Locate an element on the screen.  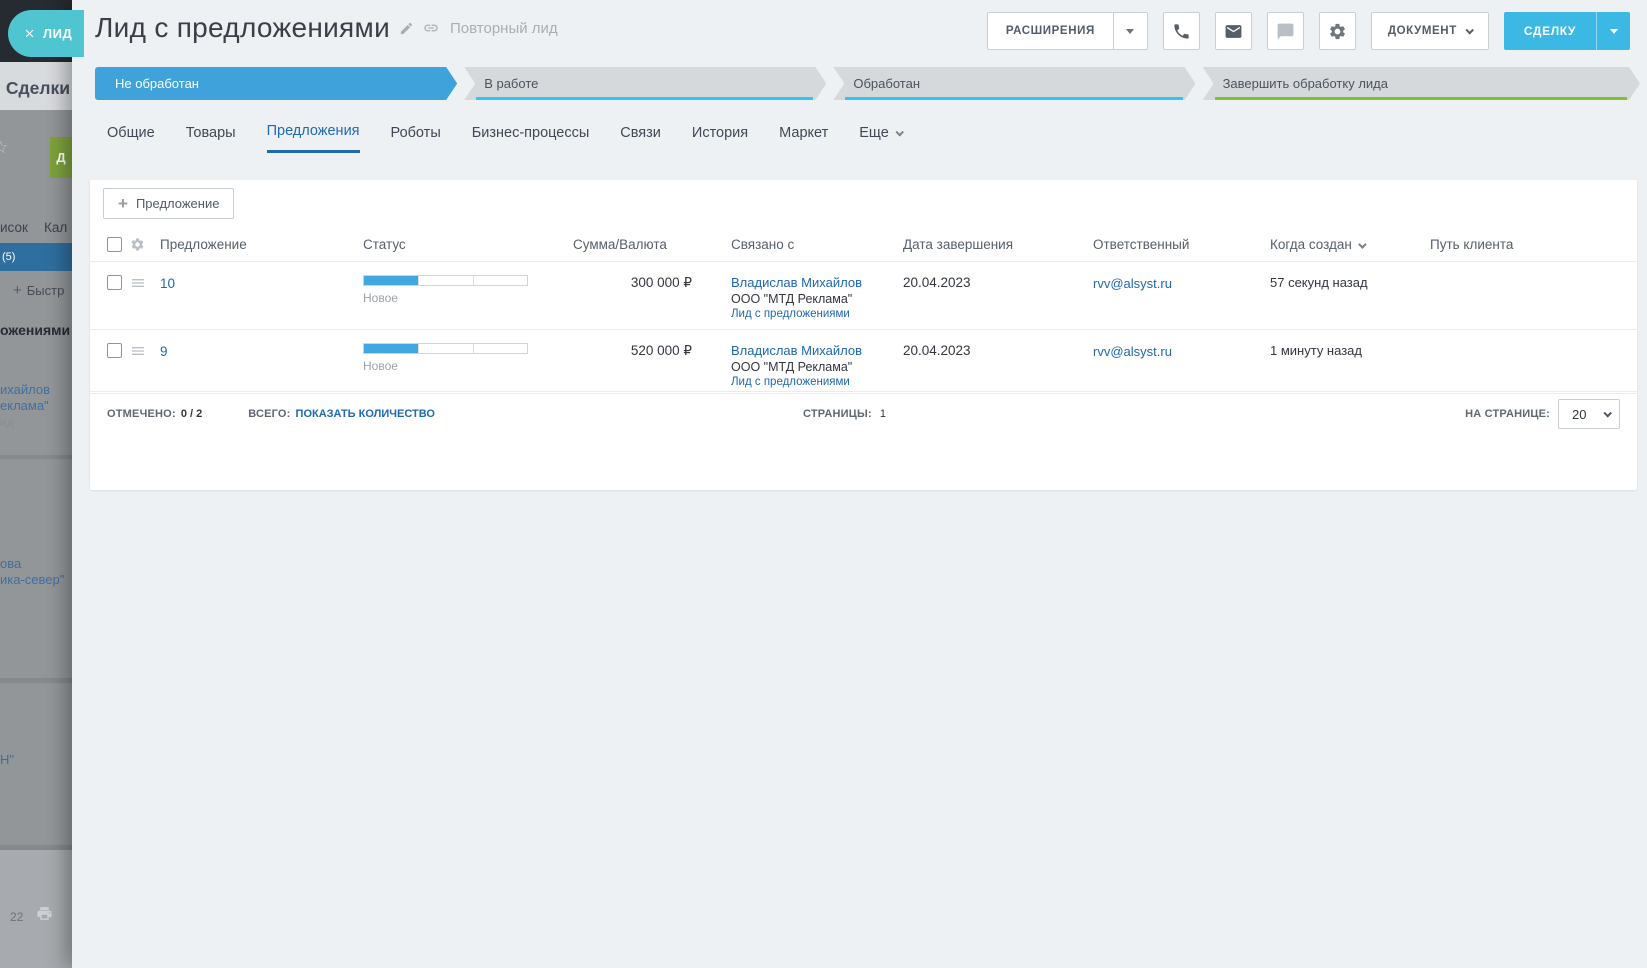
offer-close-date: 20.04.2023 is located at coordinates (937, 282).